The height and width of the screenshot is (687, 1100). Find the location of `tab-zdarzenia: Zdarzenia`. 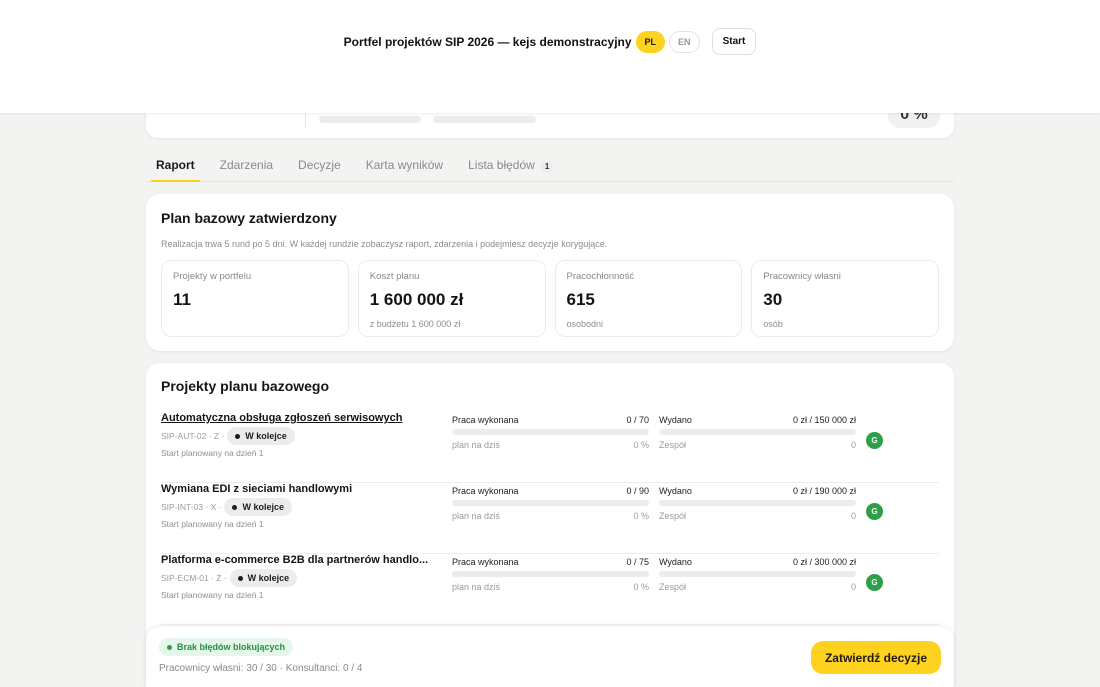

tab-zdarzenia: Zdarzenia is located at coordinates (246, 165).